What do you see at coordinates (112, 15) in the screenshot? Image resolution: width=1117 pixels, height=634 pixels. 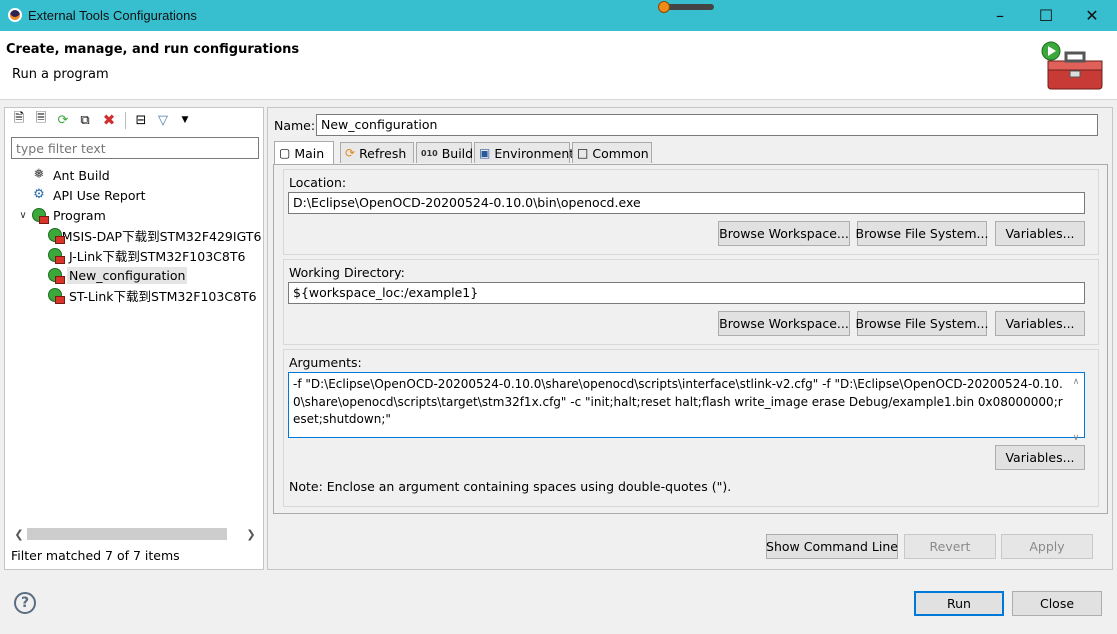 I see `window-title: External Tools Configurations` at bounding box center [112, 15].